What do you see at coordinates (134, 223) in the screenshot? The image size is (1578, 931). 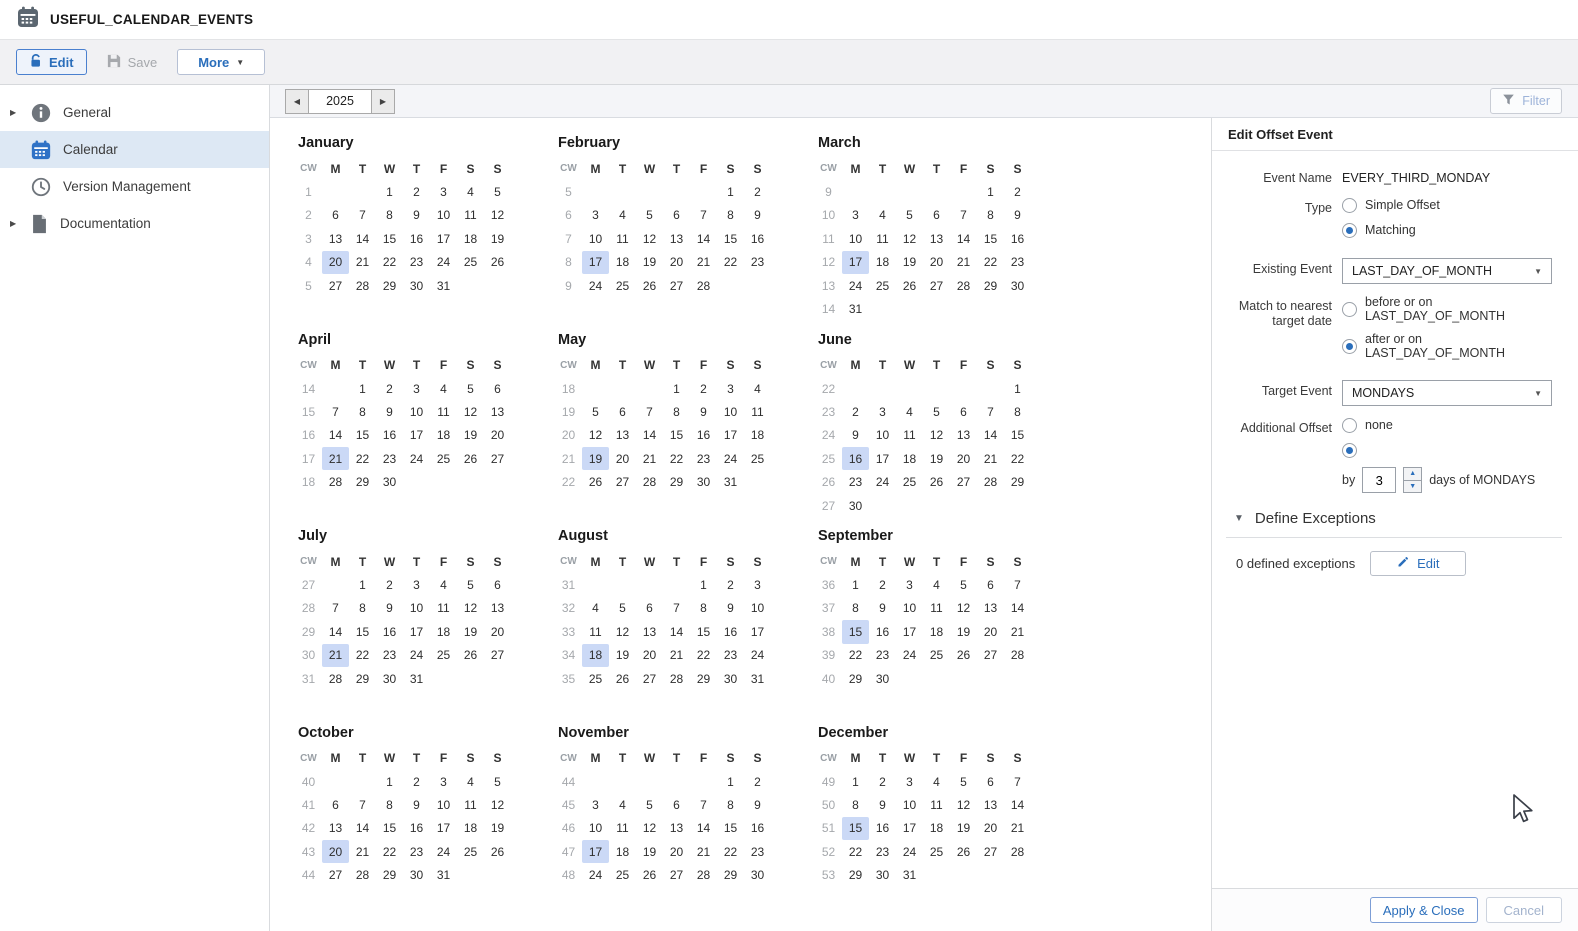 I see `sidebar-item-documentation: ▶ Documentation` at bounding box center [134, 223].